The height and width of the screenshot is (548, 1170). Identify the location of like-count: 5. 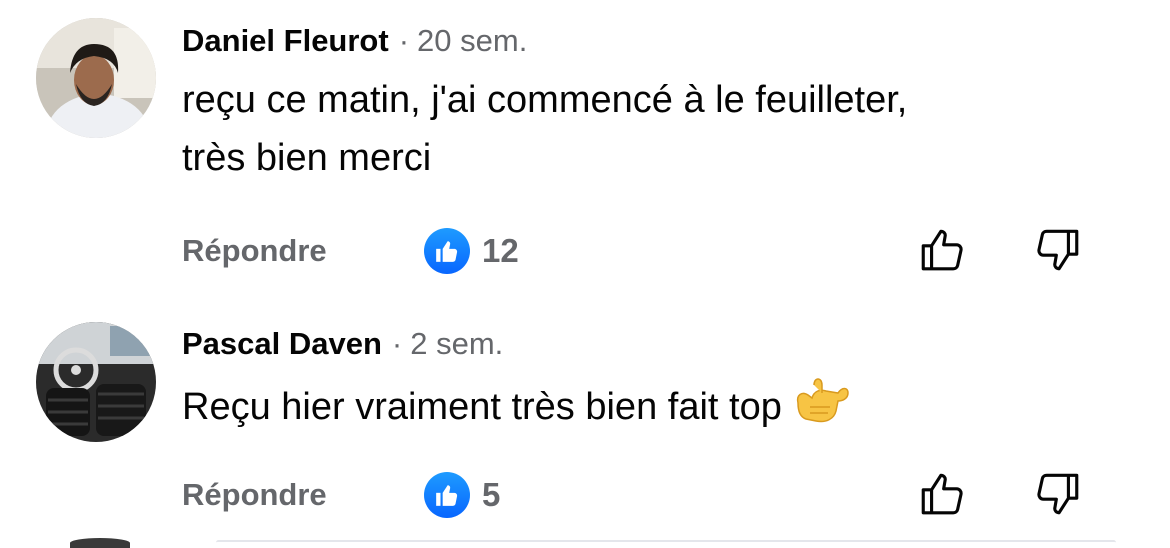
(491, 494).